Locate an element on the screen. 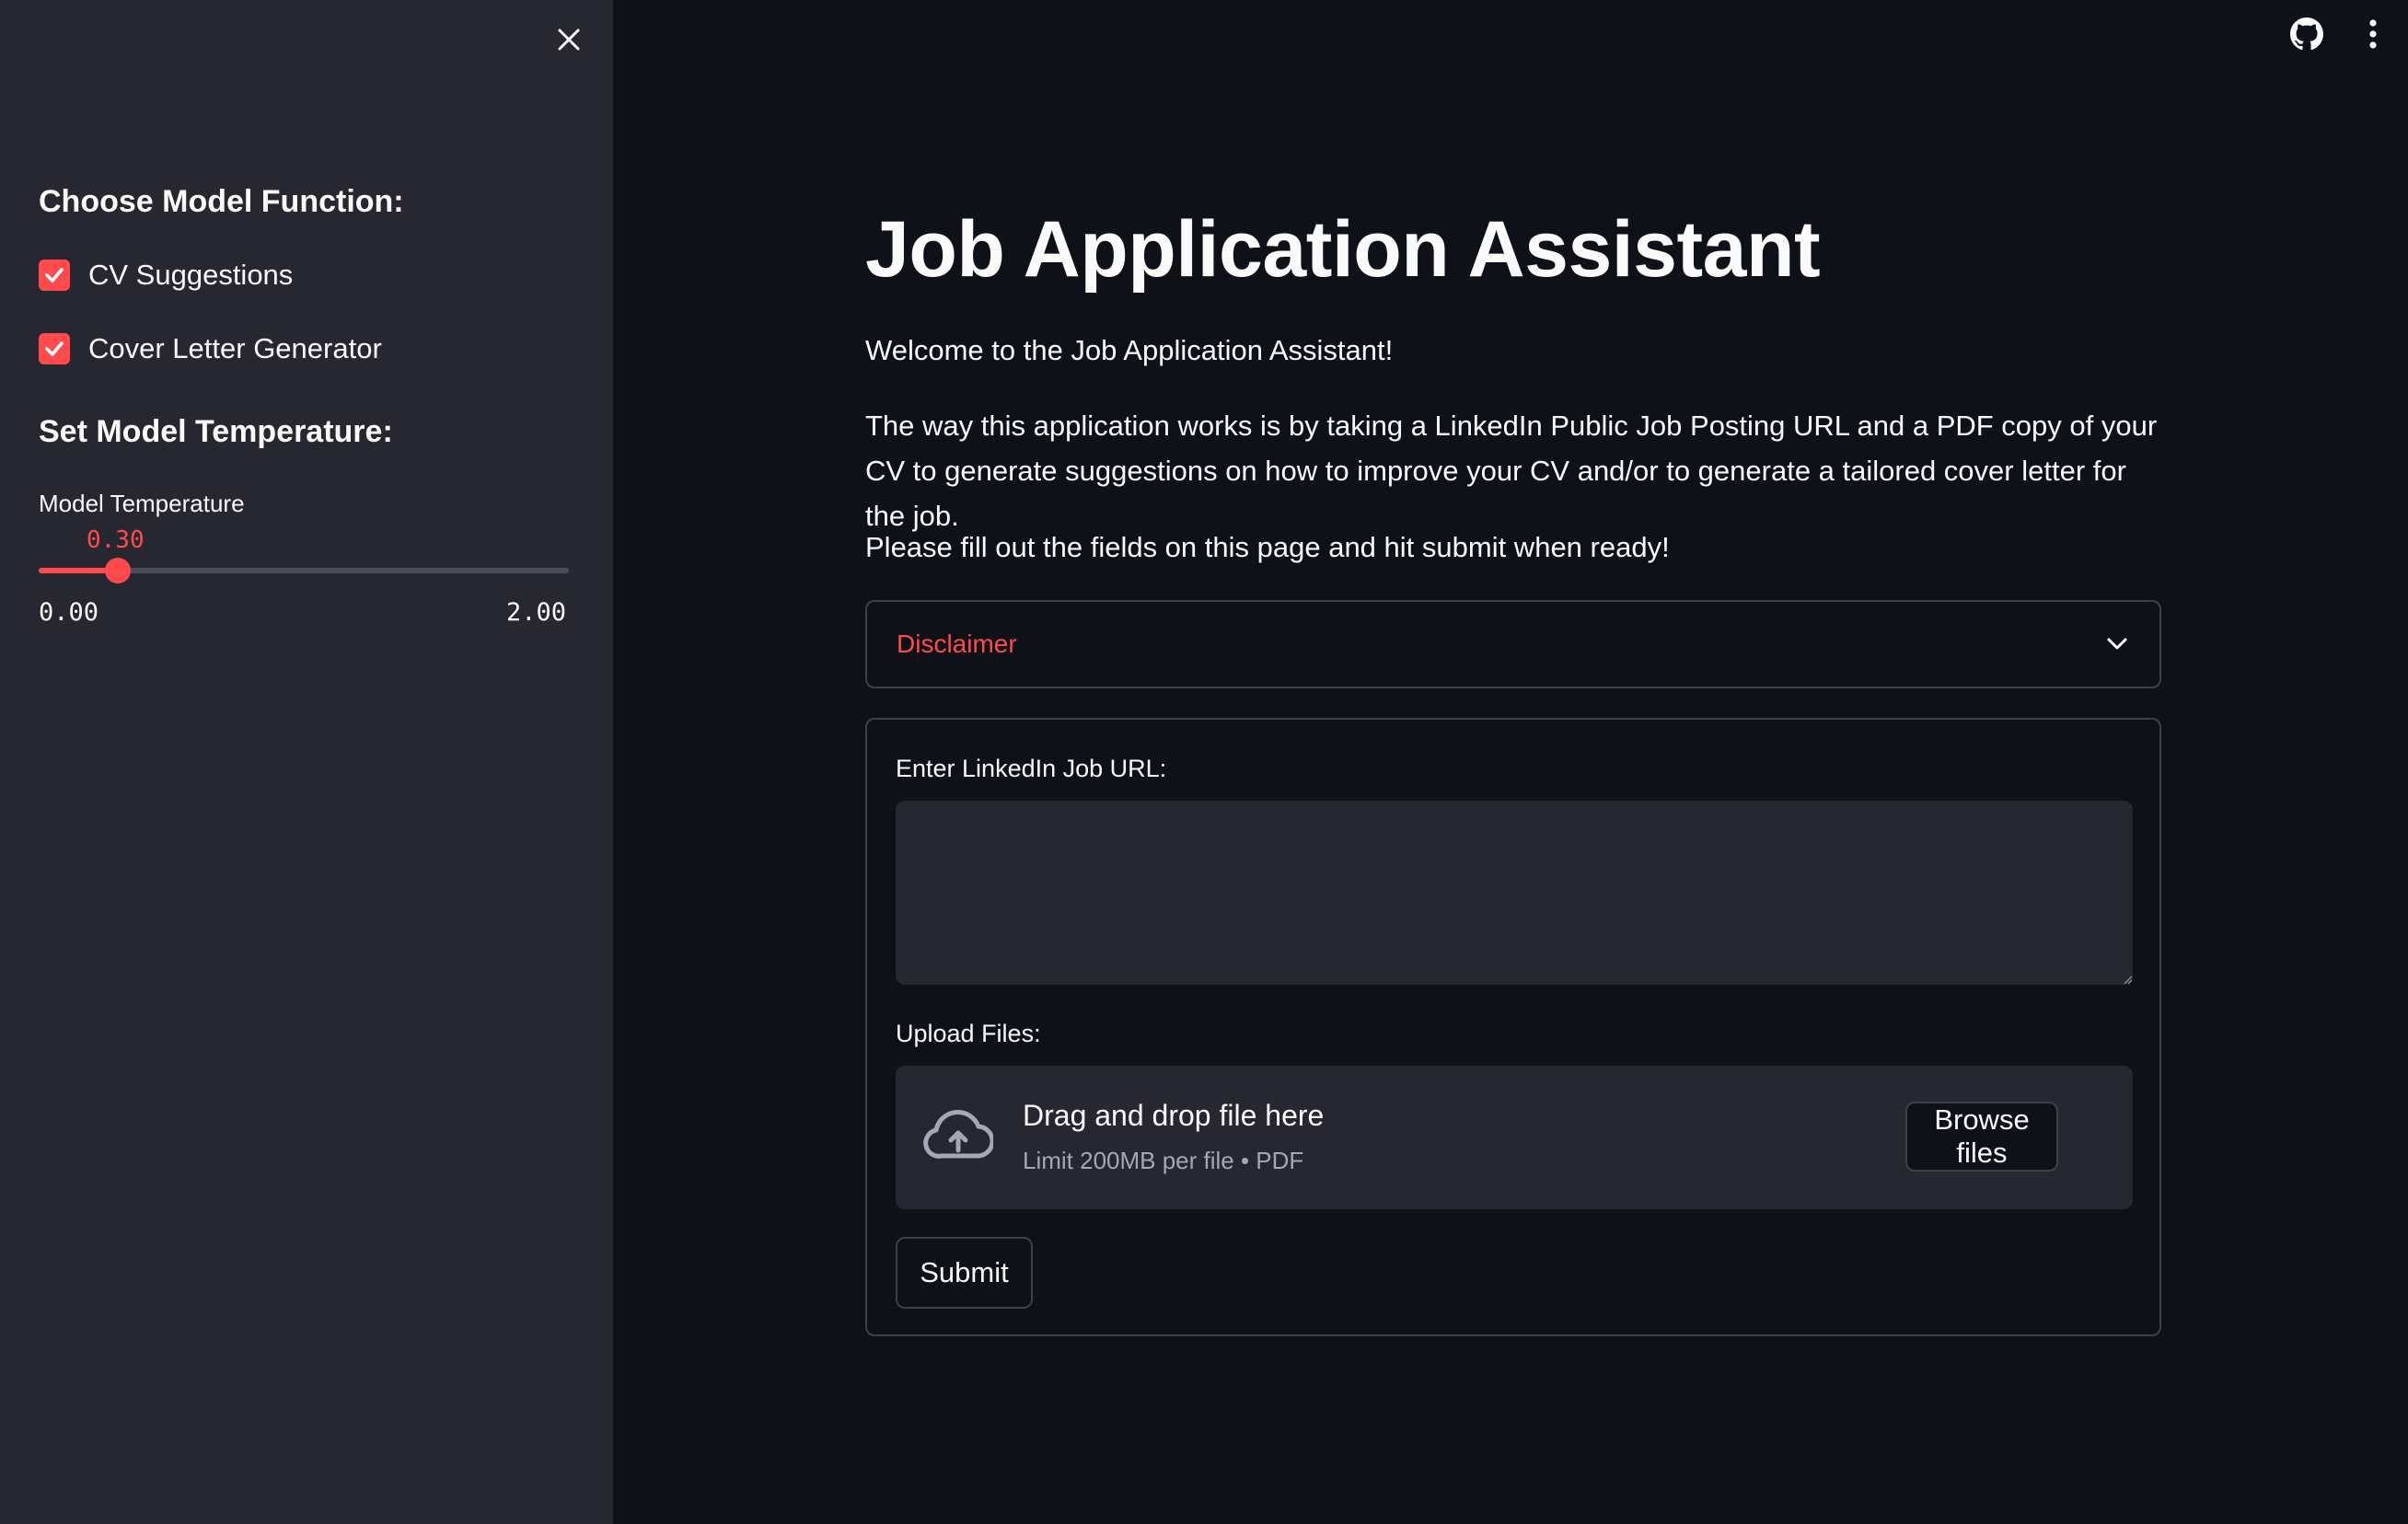 The image size is (2408, 1524). expander-label: Disclaimer is located at coordinates (957, 643).